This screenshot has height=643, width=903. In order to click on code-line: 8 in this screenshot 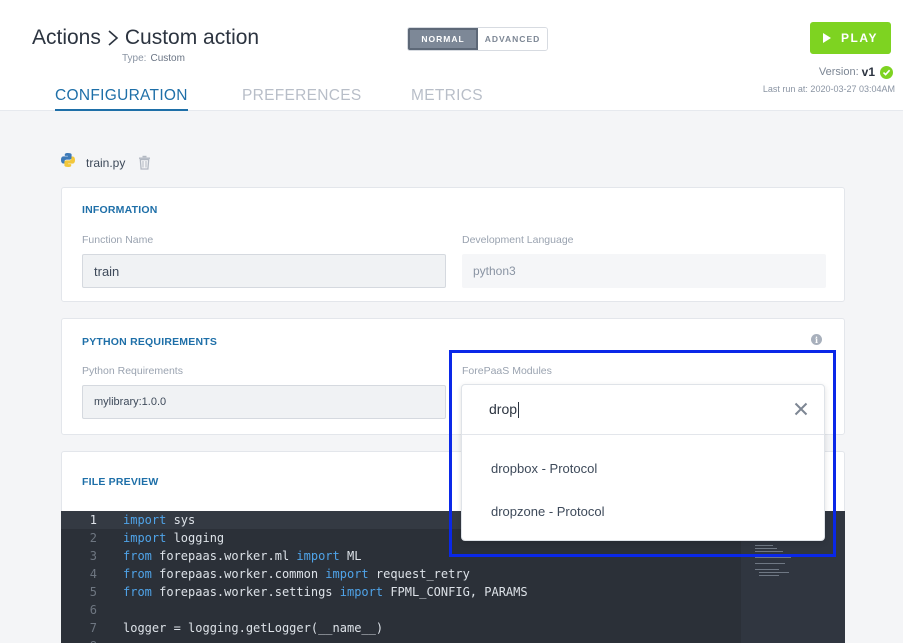, I will do `click(401, 640)`.